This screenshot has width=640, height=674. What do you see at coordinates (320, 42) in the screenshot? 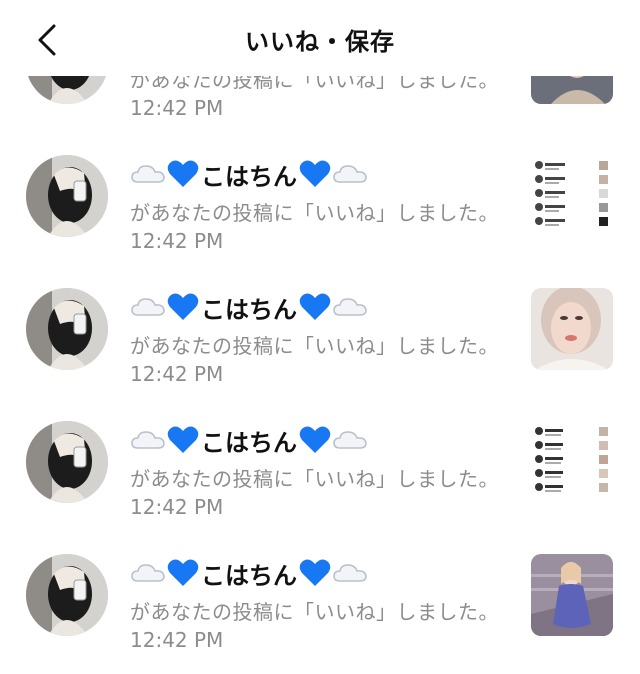
I see `page-title: いいね・保存` at bounding box center [320, 42].